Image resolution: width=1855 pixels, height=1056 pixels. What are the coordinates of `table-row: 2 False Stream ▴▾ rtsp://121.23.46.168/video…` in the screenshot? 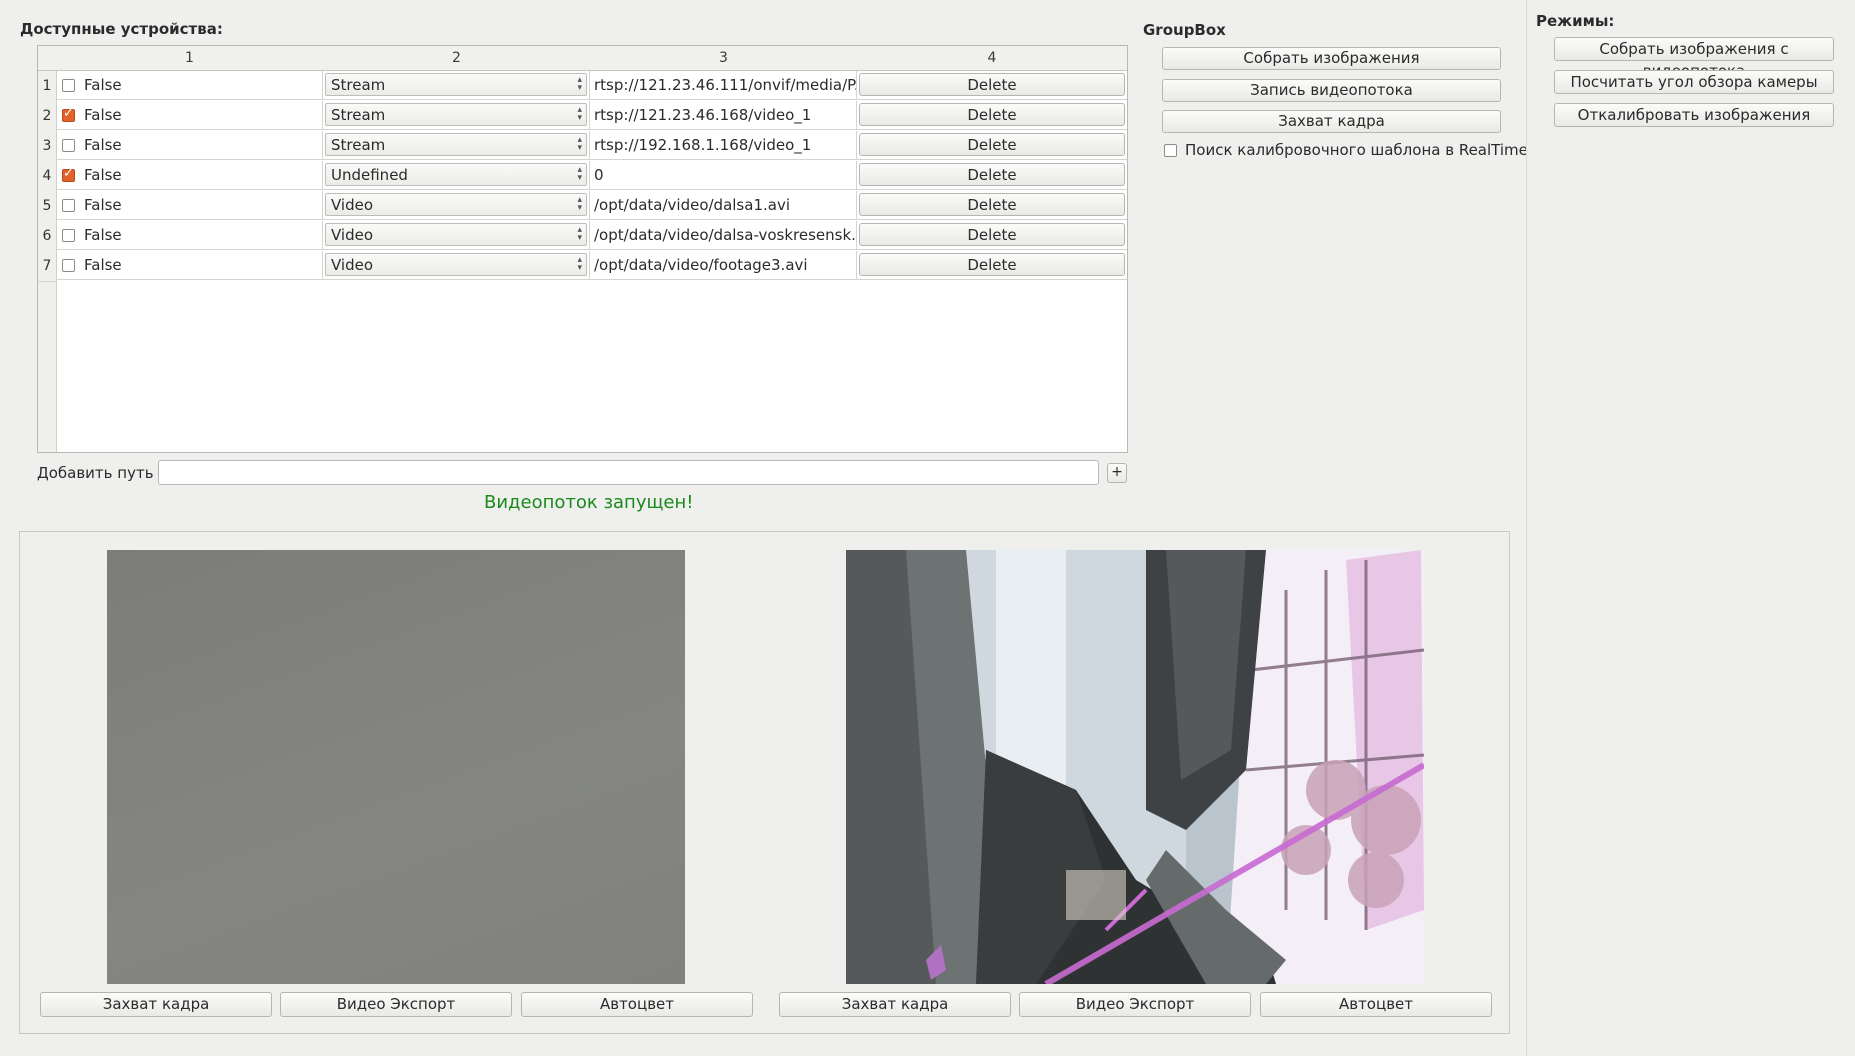 It's located at (582, 116).